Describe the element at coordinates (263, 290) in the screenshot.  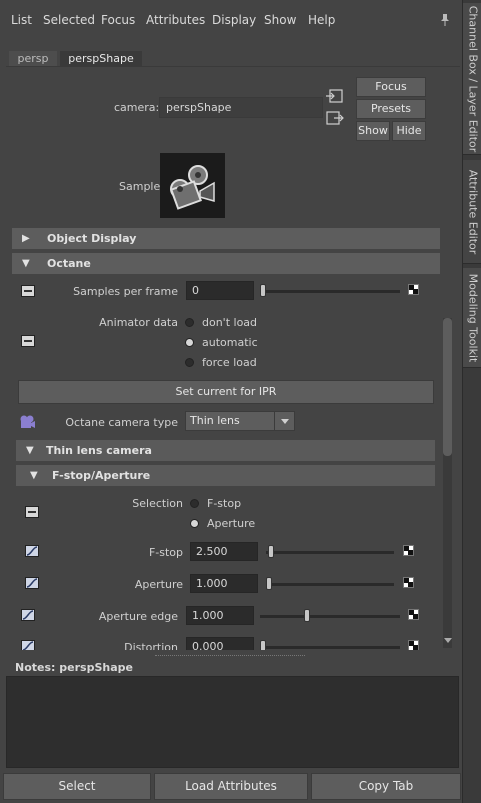
I see `samples-per-frame-slider` at that location.